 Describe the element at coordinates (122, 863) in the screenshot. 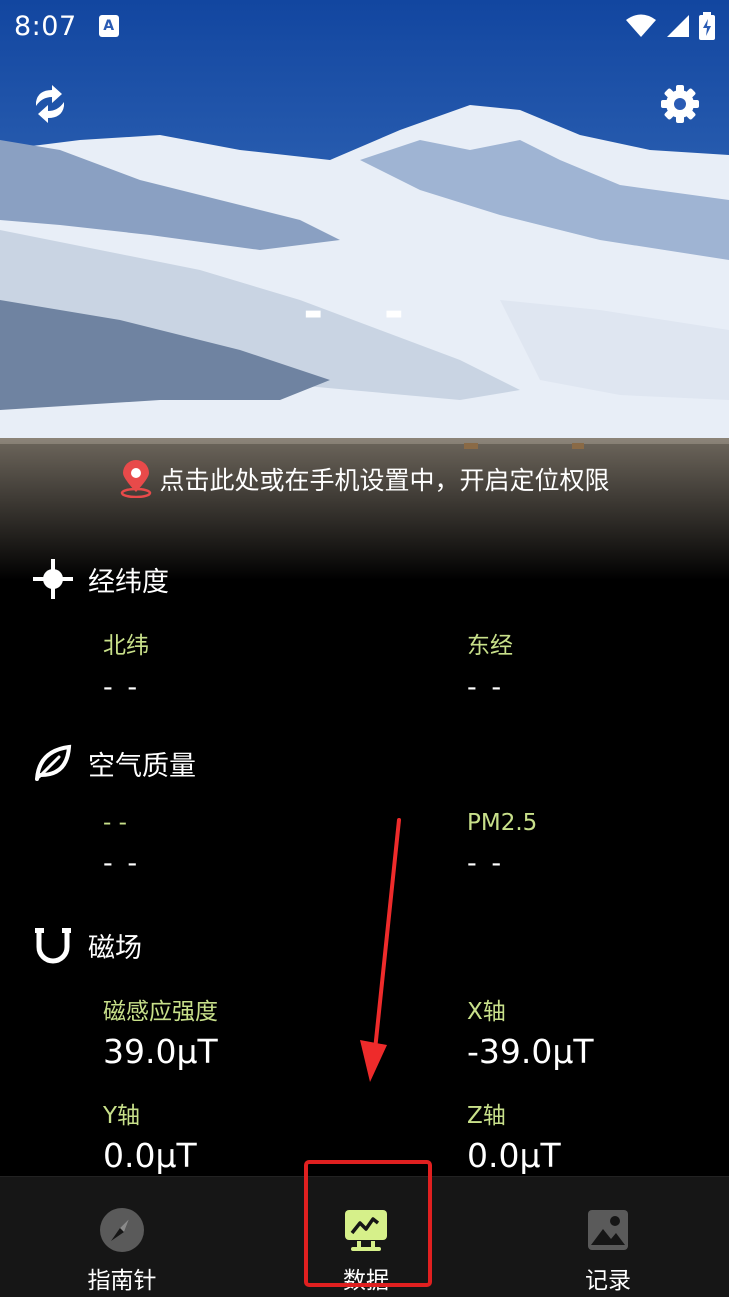

I see `air-index-value: - -` at that location.